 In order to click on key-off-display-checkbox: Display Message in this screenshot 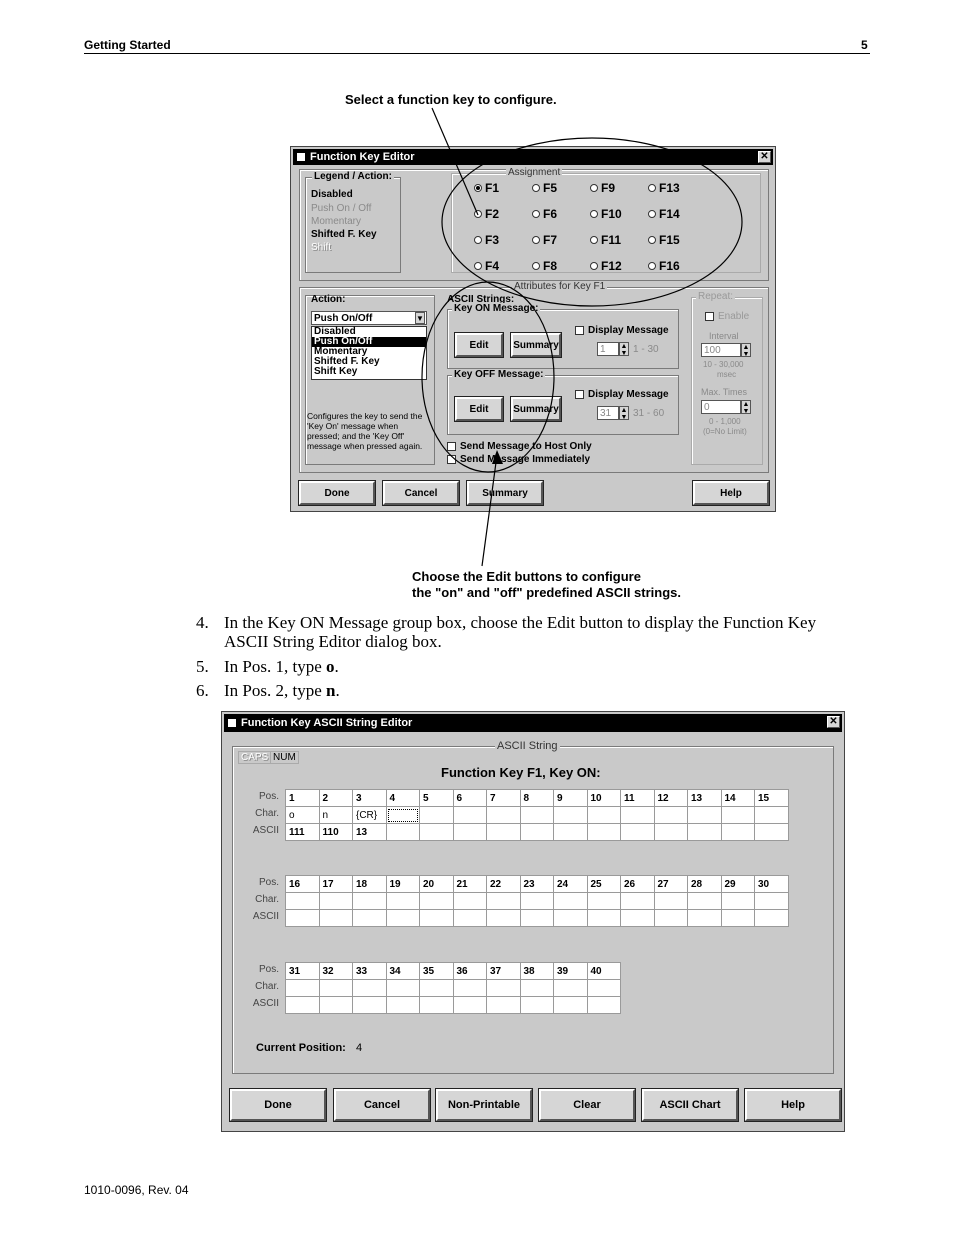, I will do `click(622, 394)`.